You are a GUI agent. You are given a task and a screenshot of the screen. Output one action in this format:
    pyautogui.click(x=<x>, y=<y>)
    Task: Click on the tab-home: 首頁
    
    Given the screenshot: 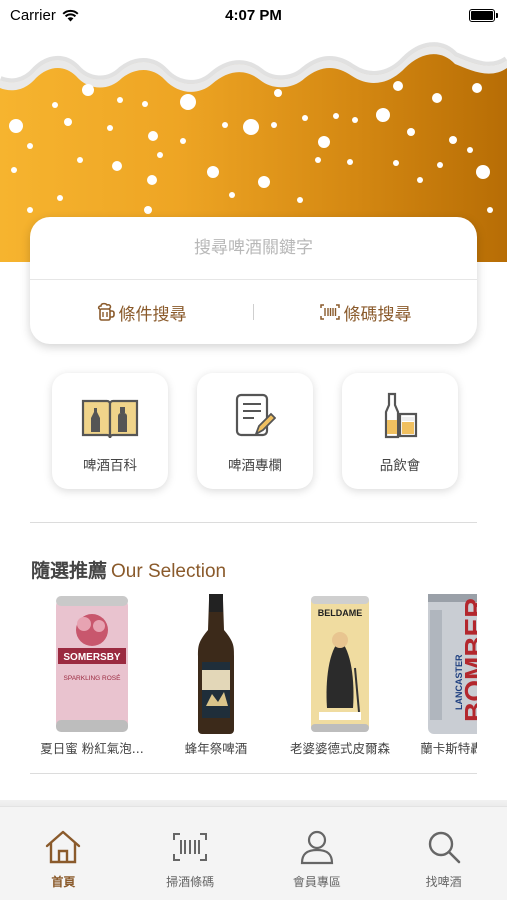 What is the action you would take?
    pyautogui.click(x=63, y=853)
    